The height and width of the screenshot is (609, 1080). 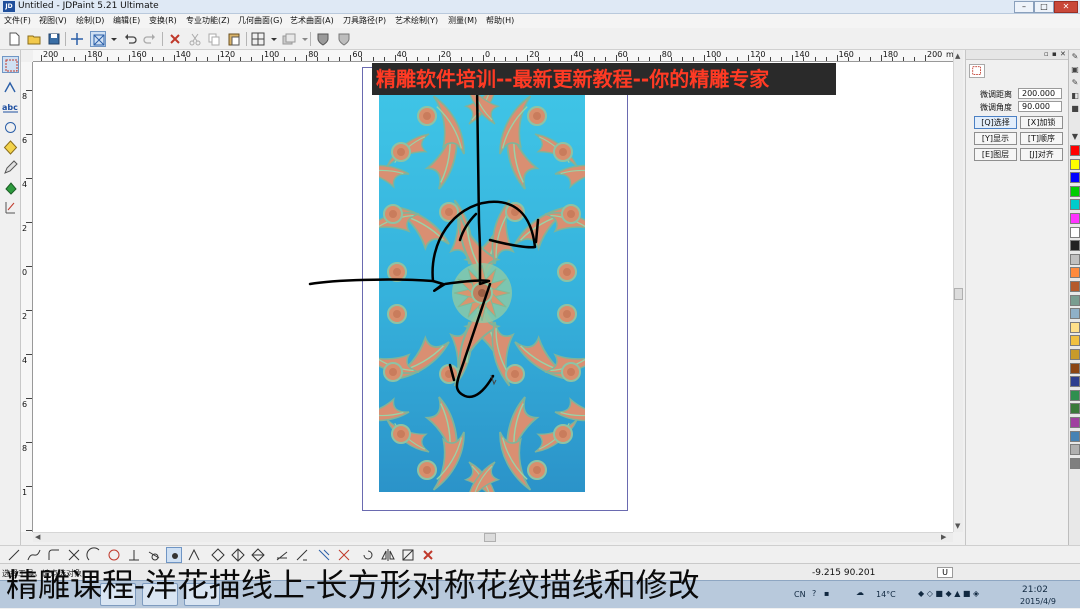 What do you see at coordinates (10, 127) in the screenshot?
I see `shape-tool-icon` at bounding box center [10, 127].